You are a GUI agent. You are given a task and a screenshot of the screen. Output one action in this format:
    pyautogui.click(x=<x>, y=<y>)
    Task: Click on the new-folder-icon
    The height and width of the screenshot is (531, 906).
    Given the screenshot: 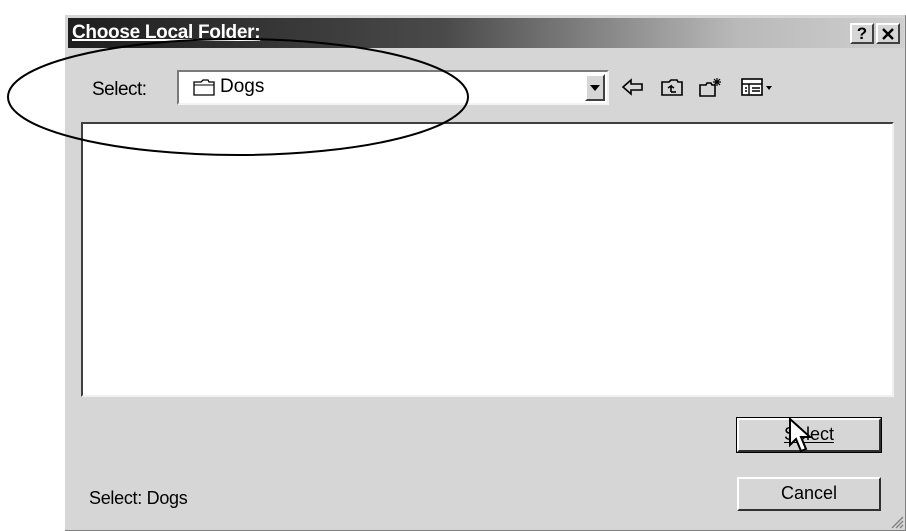 What is the action you would take?
    pyautogui.click(x=710, y=87)
    